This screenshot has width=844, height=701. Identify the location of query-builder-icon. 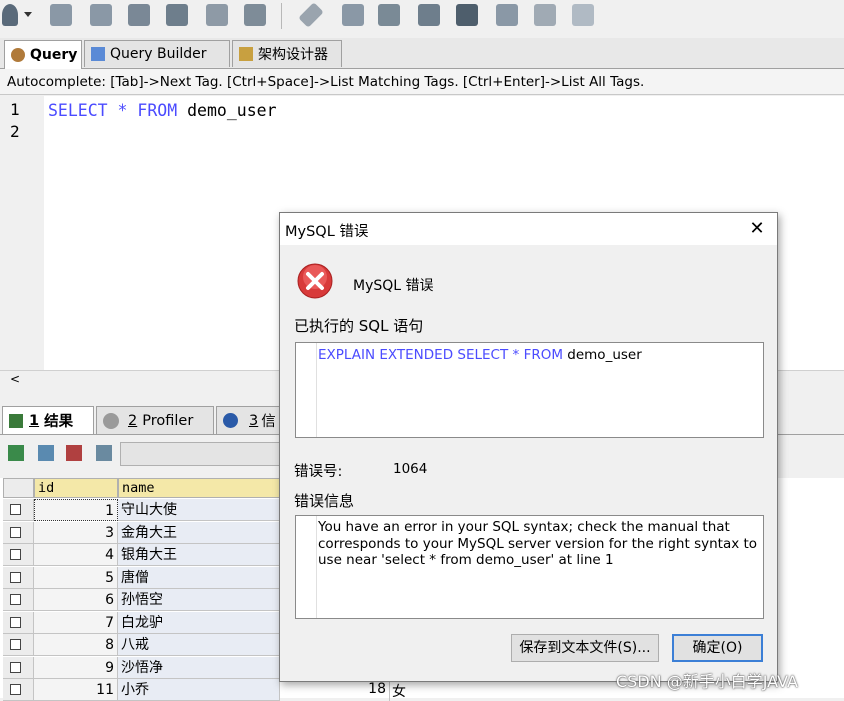
(98, 54).